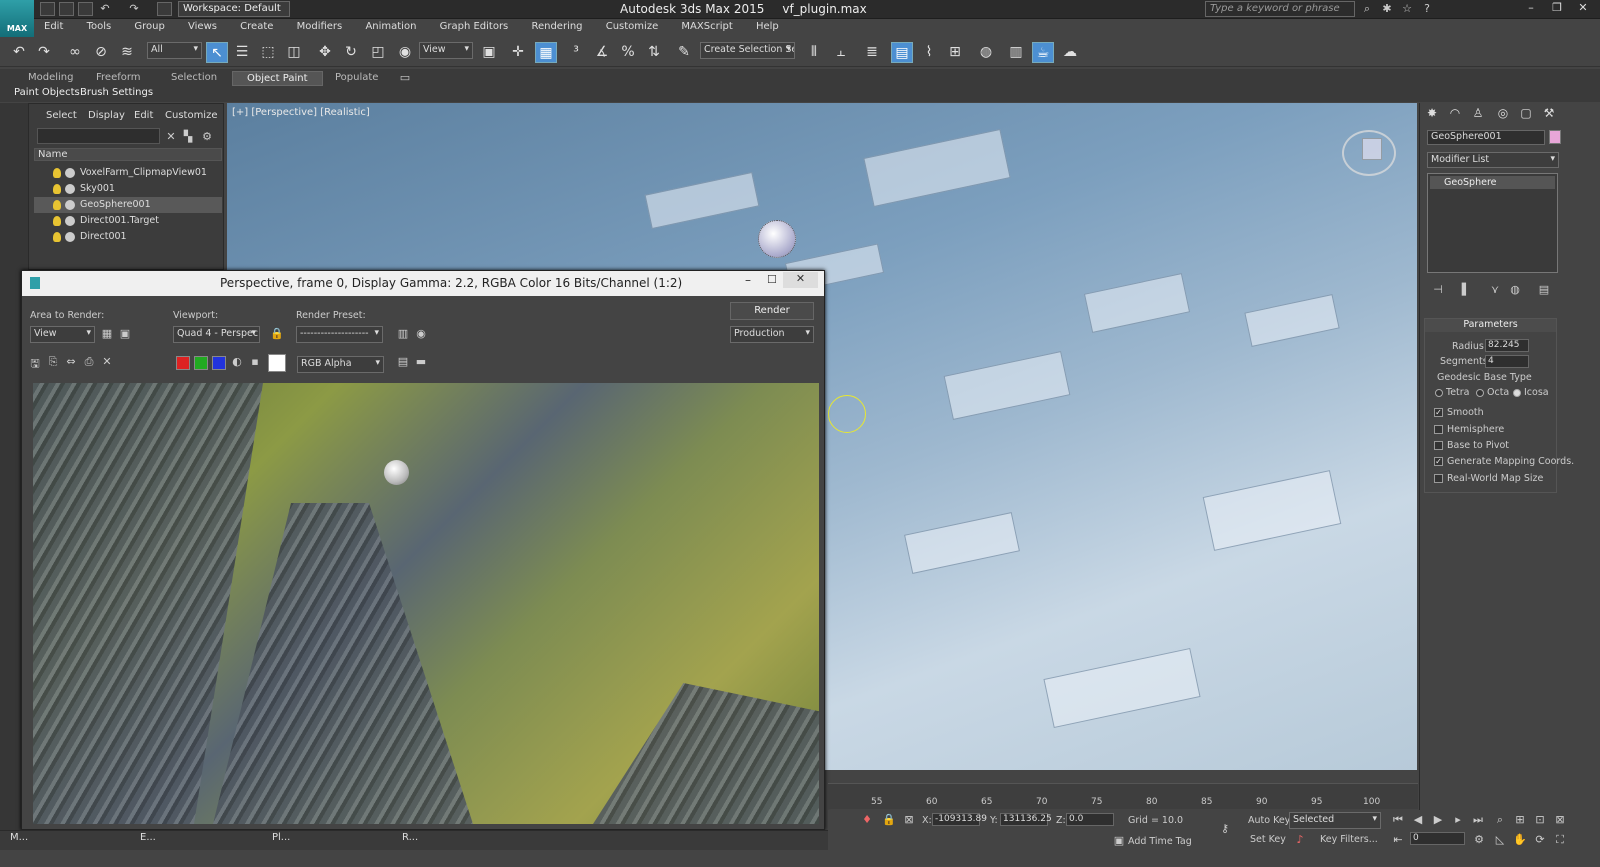 The width and height of the screenshot is (1600, 867). I want to click on mirror-icon: ⫴, so click(814, 52).